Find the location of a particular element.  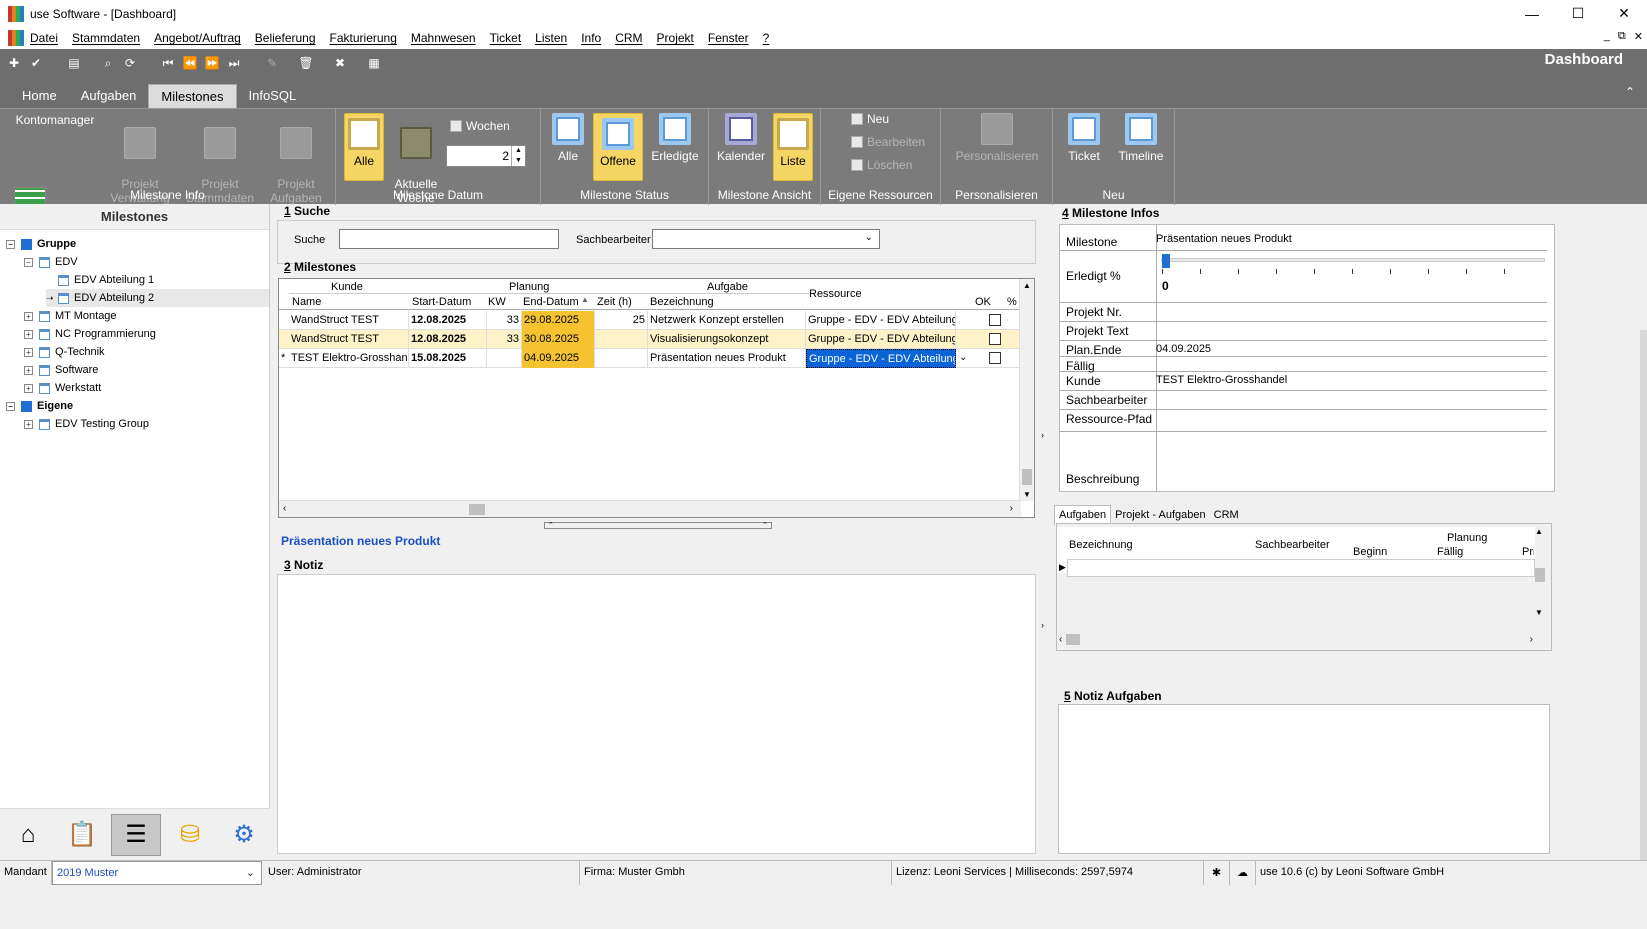

cell-zeit: 25 is located at coordinates (621, 320).